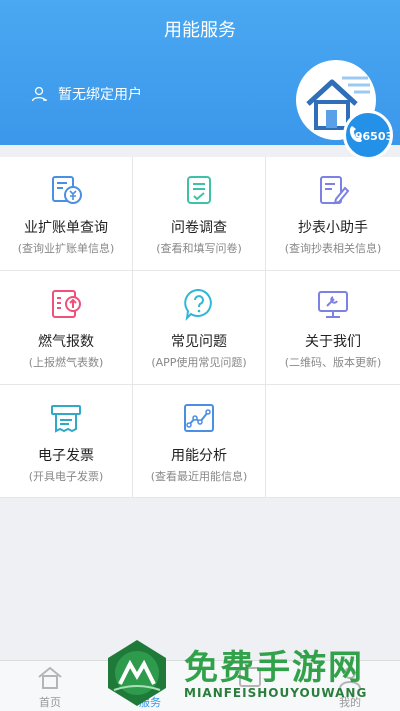  What do you see at coordinates (199, 418) in the screenshot?
I see `analysis-chart-icon` at bounding box center [199, 418].